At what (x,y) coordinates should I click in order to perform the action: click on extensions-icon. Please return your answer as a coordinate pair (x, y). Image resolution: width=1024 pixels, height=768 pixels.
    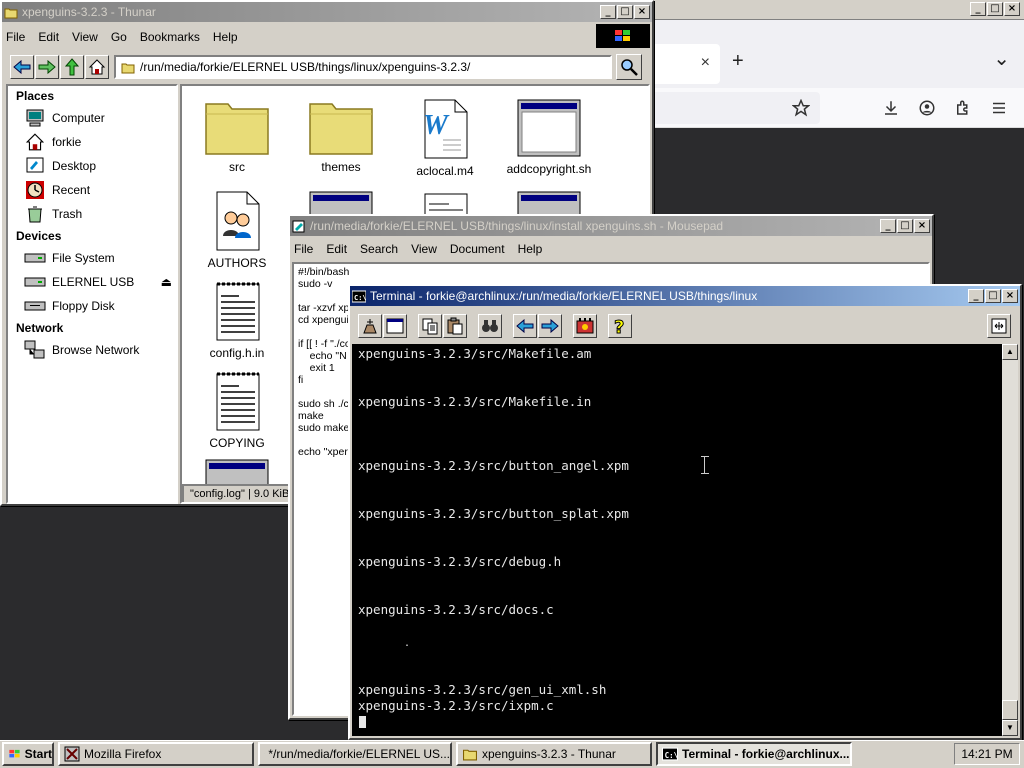
    Looking at the image, I should click on (963, 108).